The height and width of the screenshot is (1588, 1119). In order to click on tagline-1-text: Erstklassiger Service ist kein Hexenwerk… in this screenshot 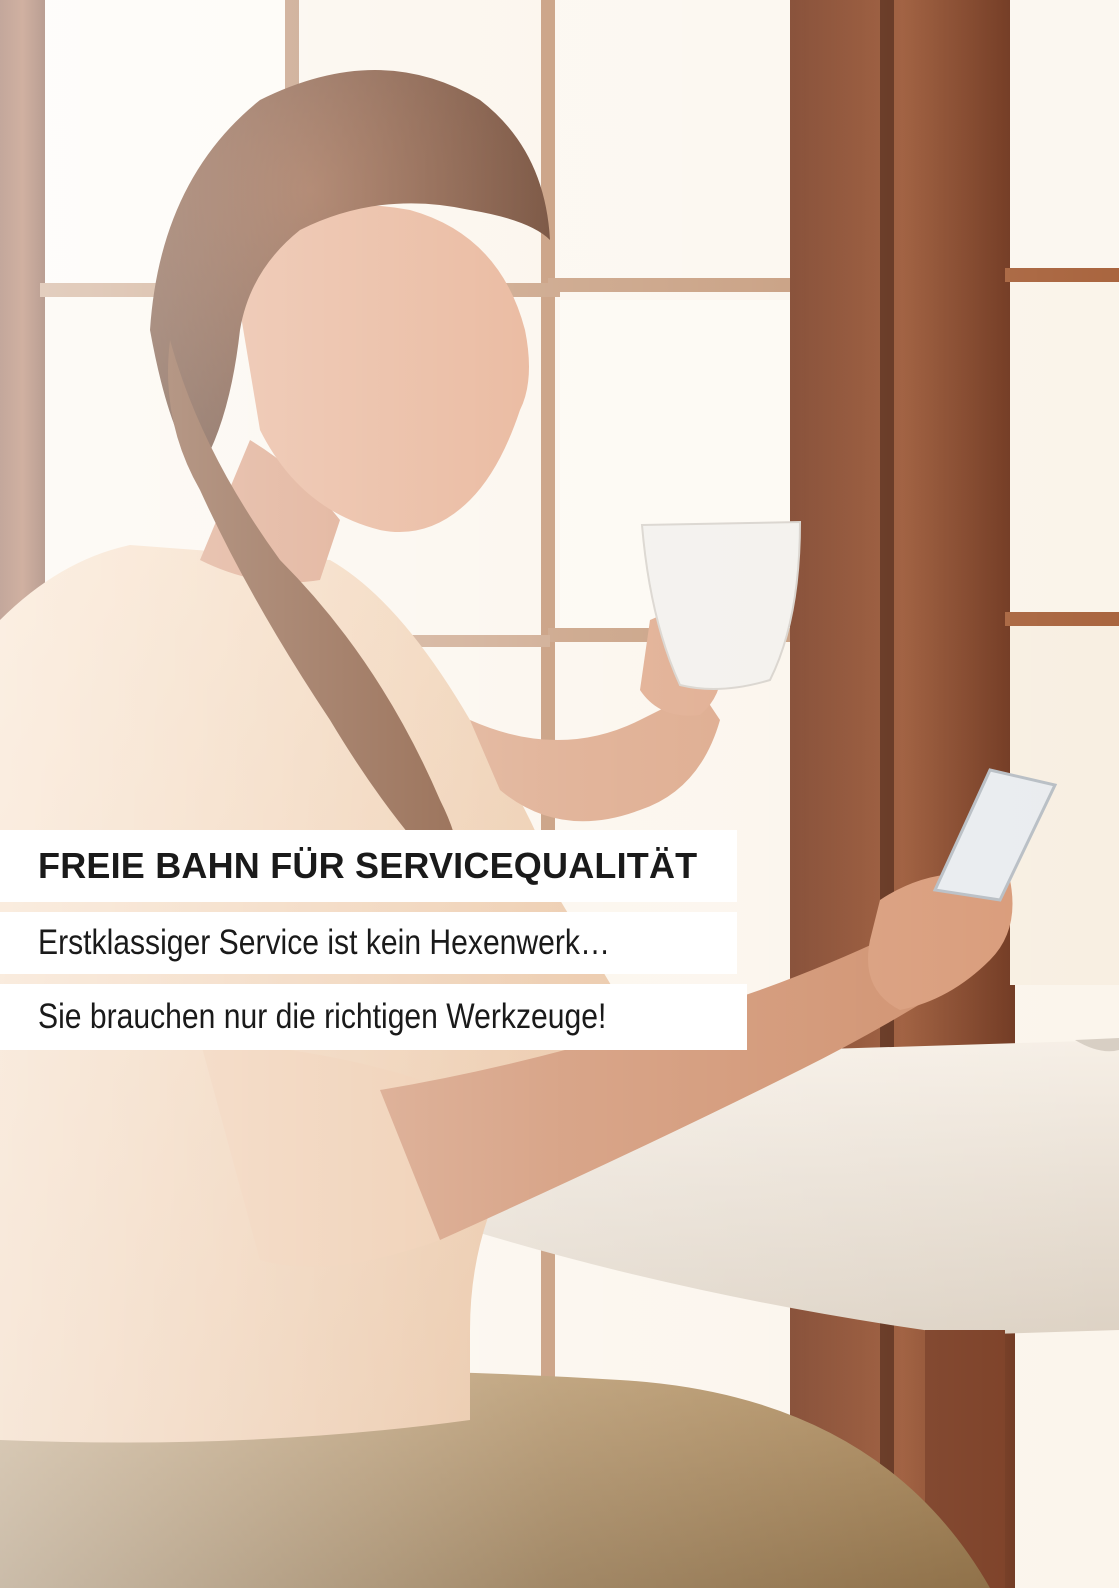, I will do `click(324, 942)`.